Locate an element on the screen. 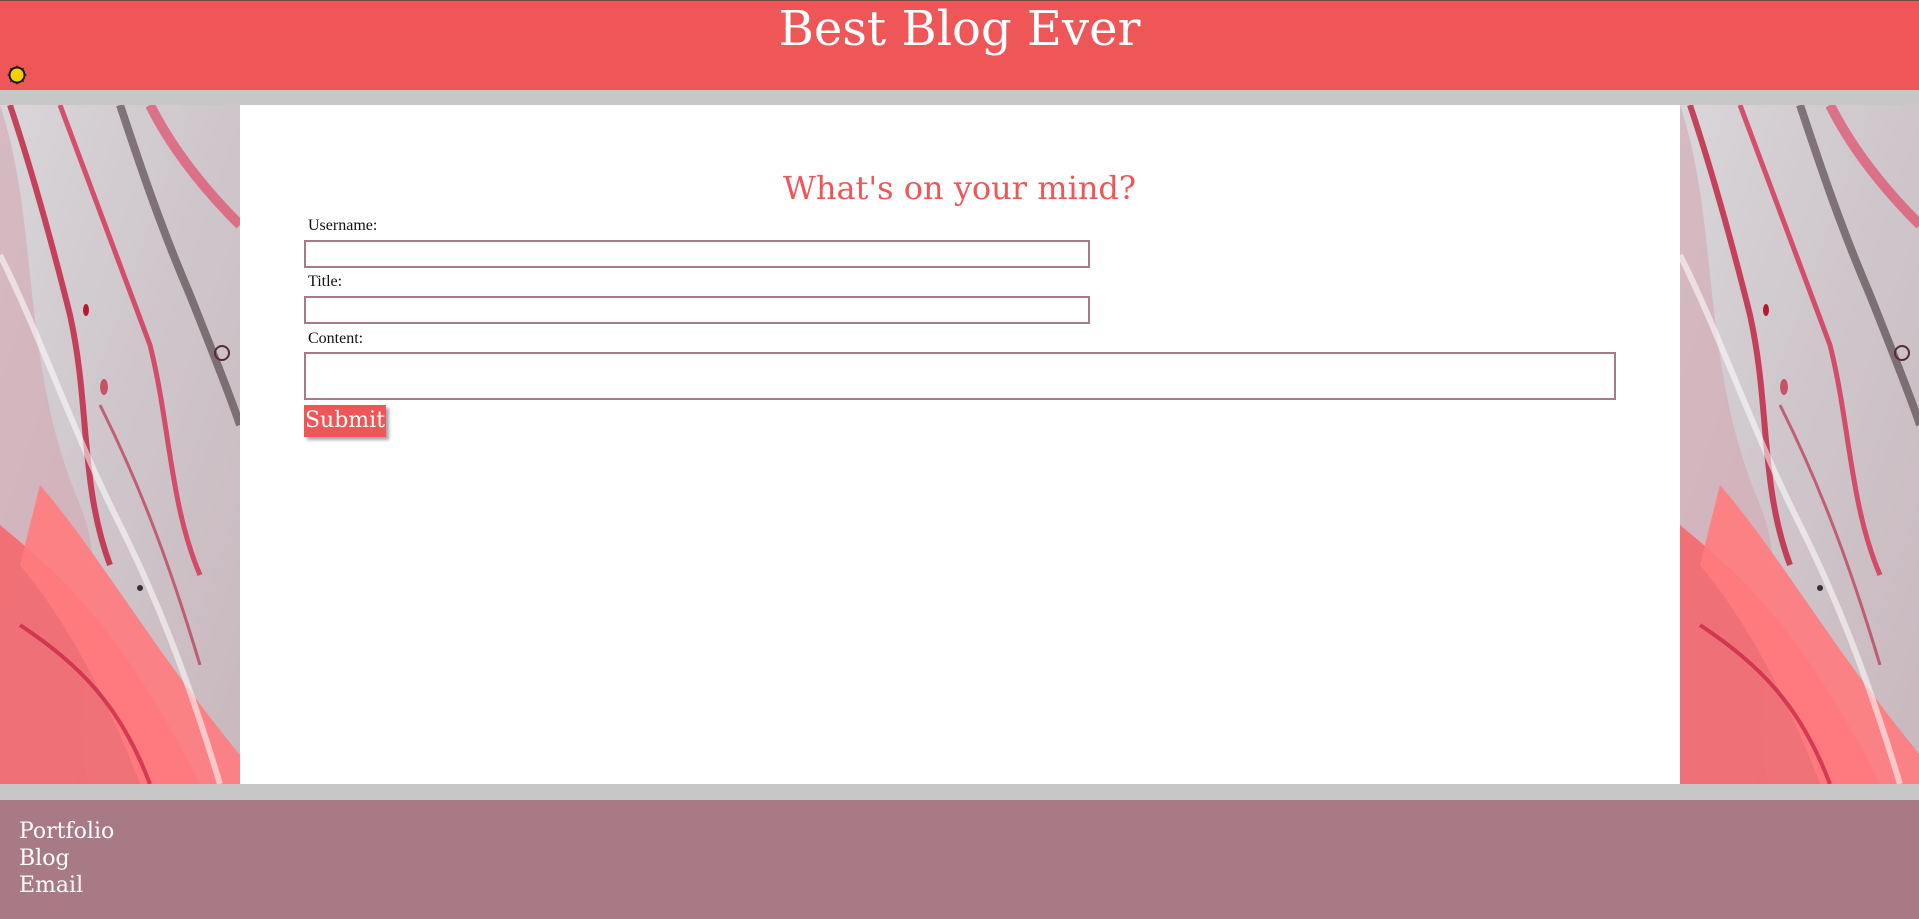 This screenshot has height=919, width=1919. sun-icon is located at coordinates (17, 75).